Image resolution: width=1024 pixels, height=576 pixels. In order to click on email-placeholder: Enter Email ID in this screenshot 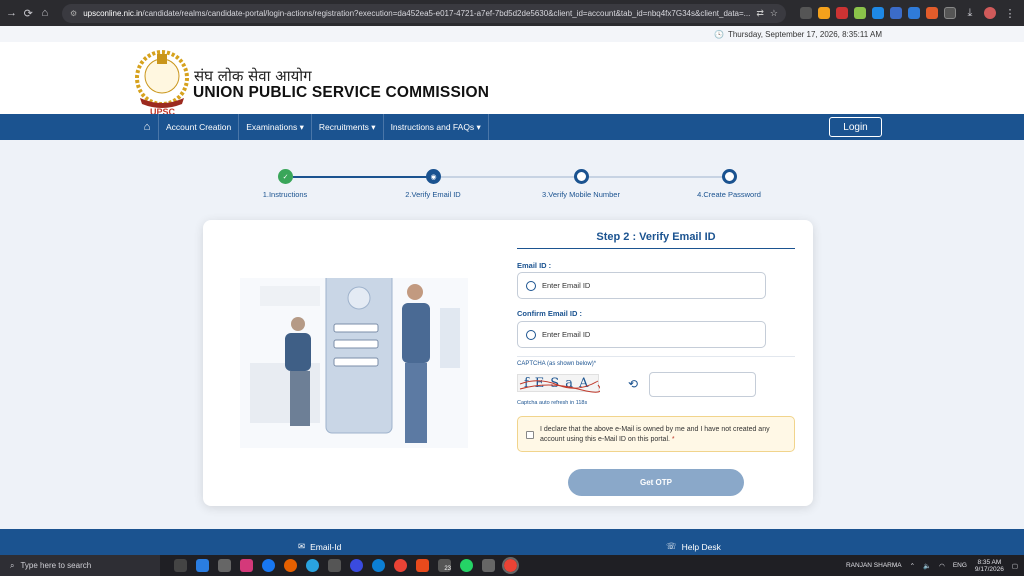, I will do `click(566, 285)`.